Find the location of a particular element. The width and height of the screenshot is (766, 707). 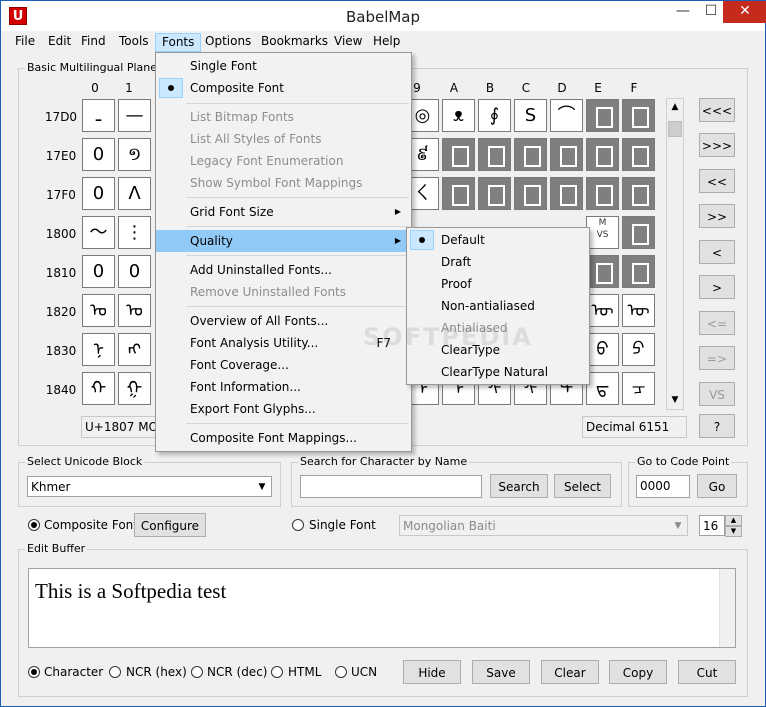

menu-grid-font-size: Grid Font Size ▶ is located at coordinates (283, 212).